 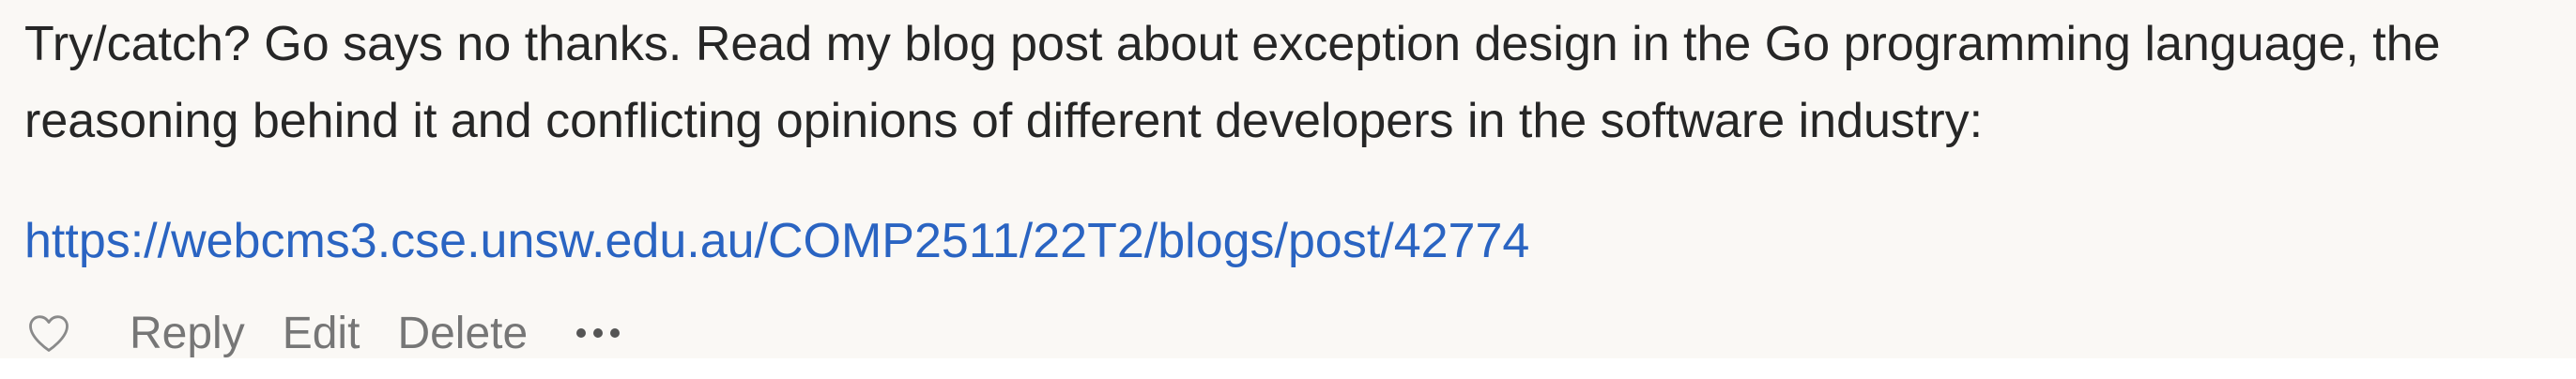 What do you see at coordinates (322, 333) in the screenshot?
I see `edit-button: Edit` at bounding box center [322, 333].